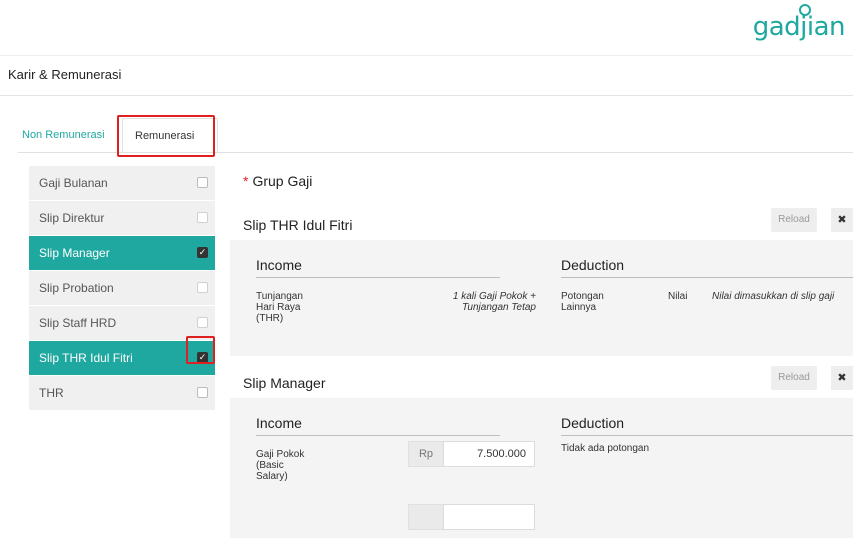 Image resolution: width=853 pixels, height=538 pixels. What do you see at coordinates (122, 253) in the screenshot?
I see `slip-item-slip-manager: Slip Manager ✓` at bounding box center [122, 253].